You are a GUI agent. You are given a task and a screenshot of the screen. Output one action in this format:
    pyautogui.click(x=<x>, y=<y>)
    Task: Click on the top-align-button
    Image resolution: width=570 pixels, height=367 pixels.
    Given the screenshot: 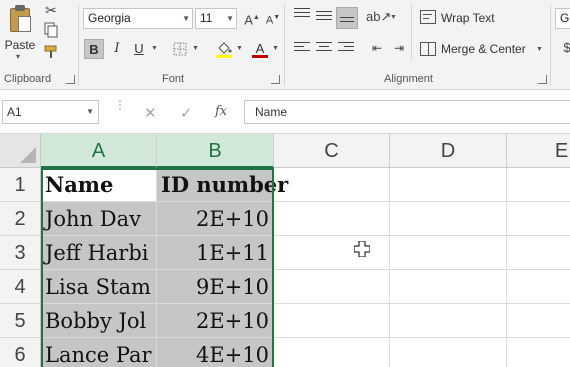 What is the action you would take?
    pyautogui.click(x=302, y=15)
    